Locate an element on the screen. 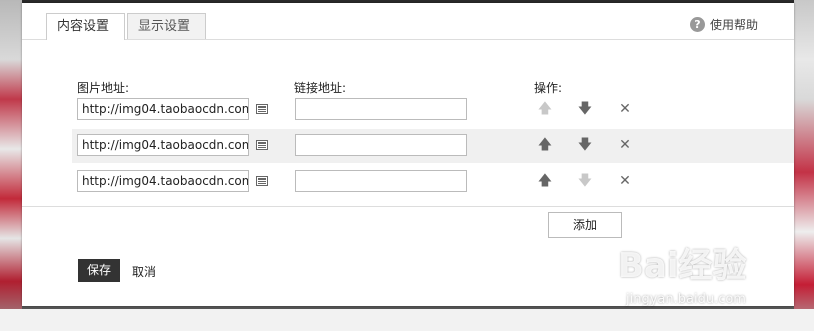 This screenshot has height=331, width=814. help-label: 使用帮助 is located at coordinates (733, 25).